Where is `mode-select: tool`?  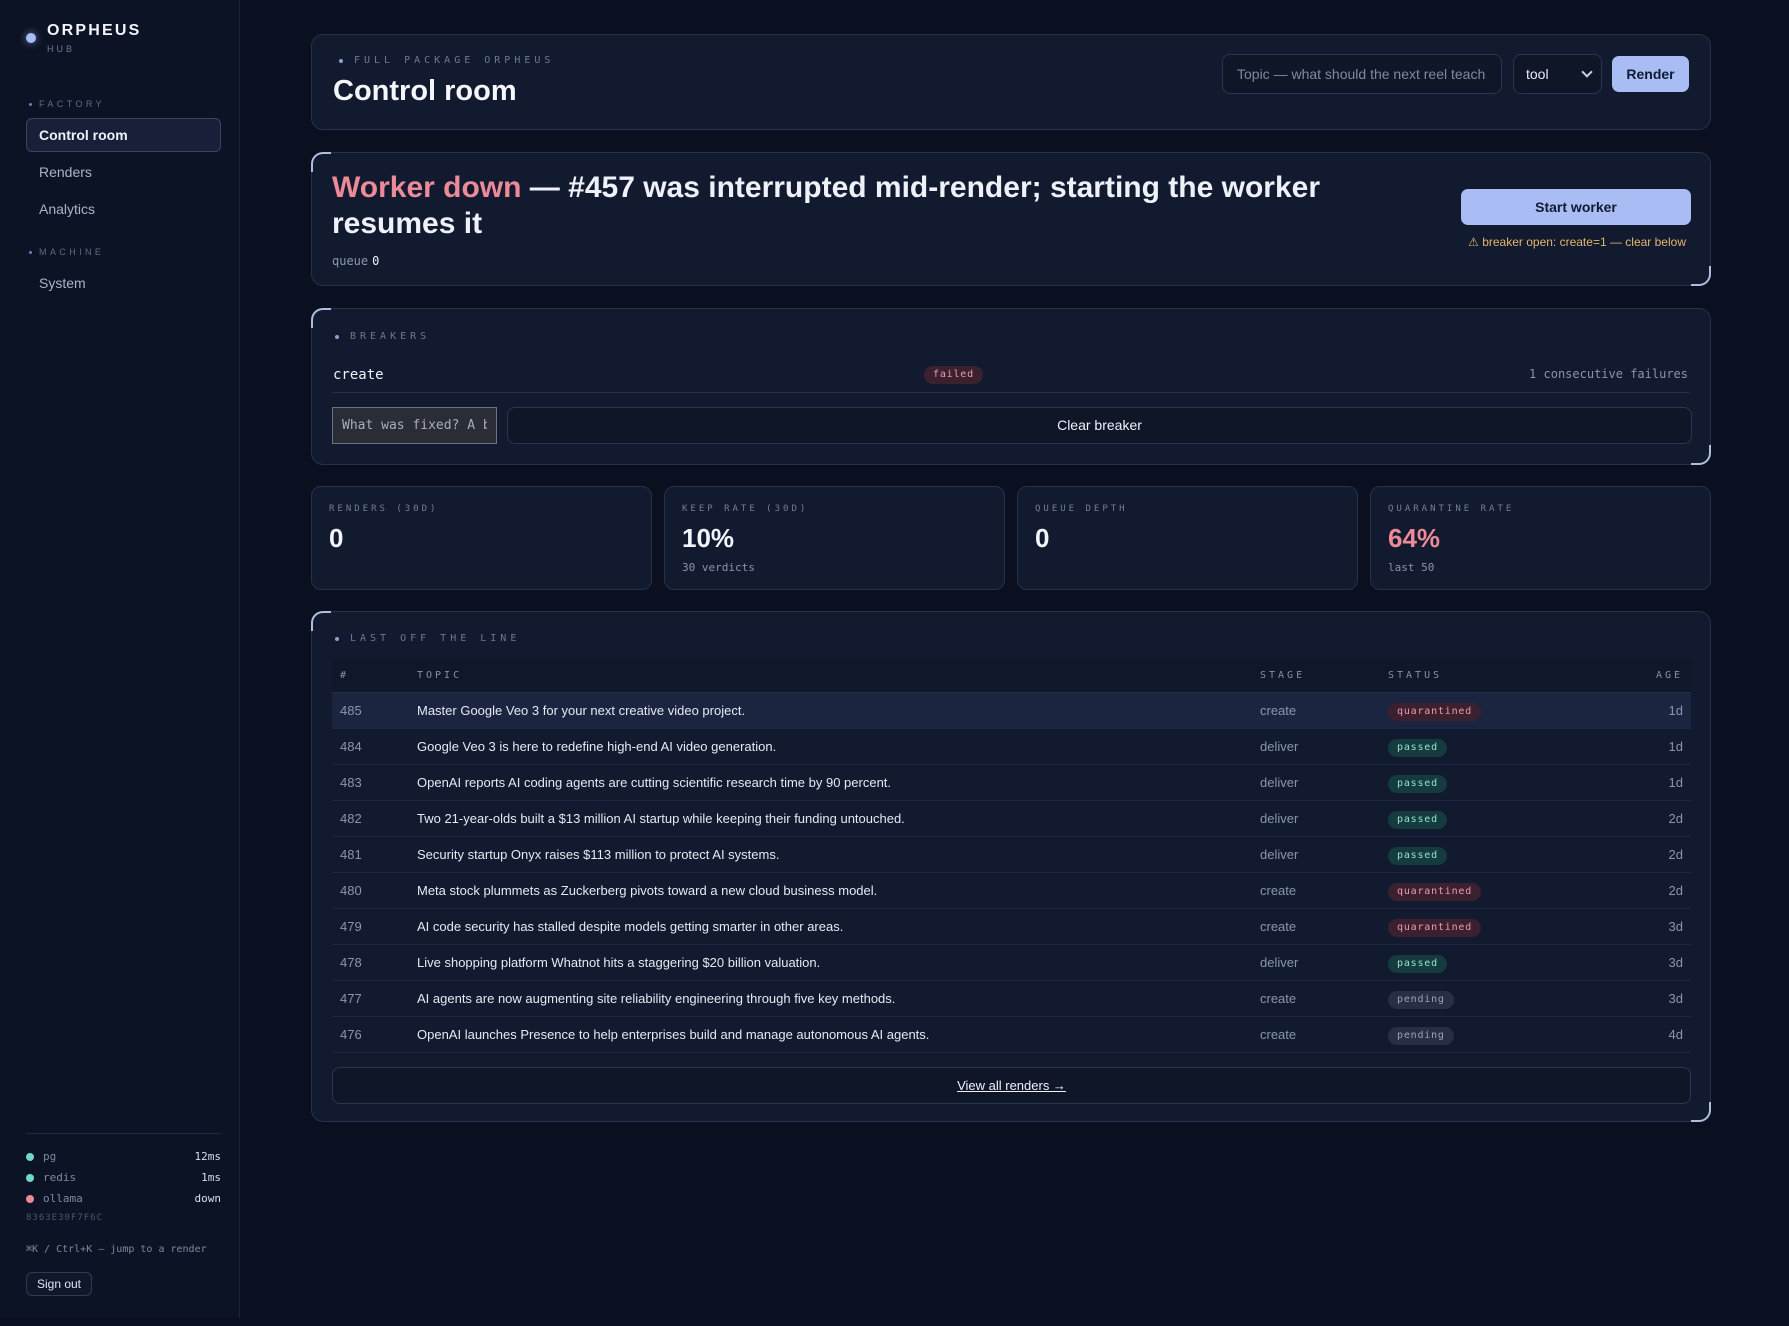
mode-select: tool is located at coordinates (1557, 74).